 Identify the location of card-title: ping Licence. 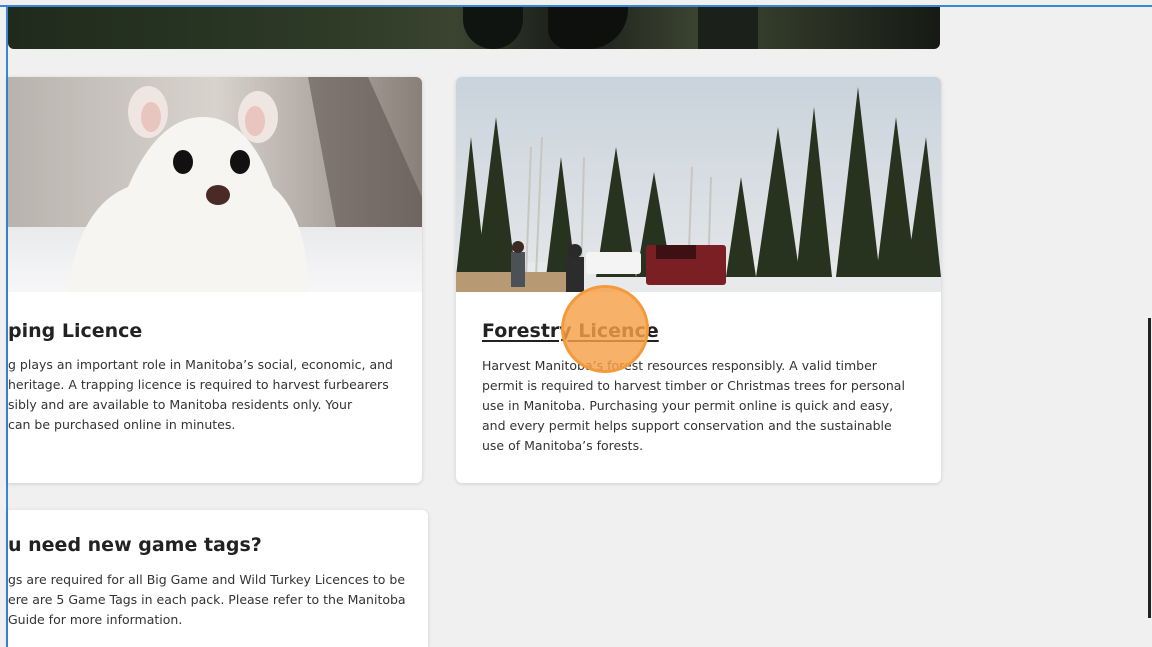
(75, 331).